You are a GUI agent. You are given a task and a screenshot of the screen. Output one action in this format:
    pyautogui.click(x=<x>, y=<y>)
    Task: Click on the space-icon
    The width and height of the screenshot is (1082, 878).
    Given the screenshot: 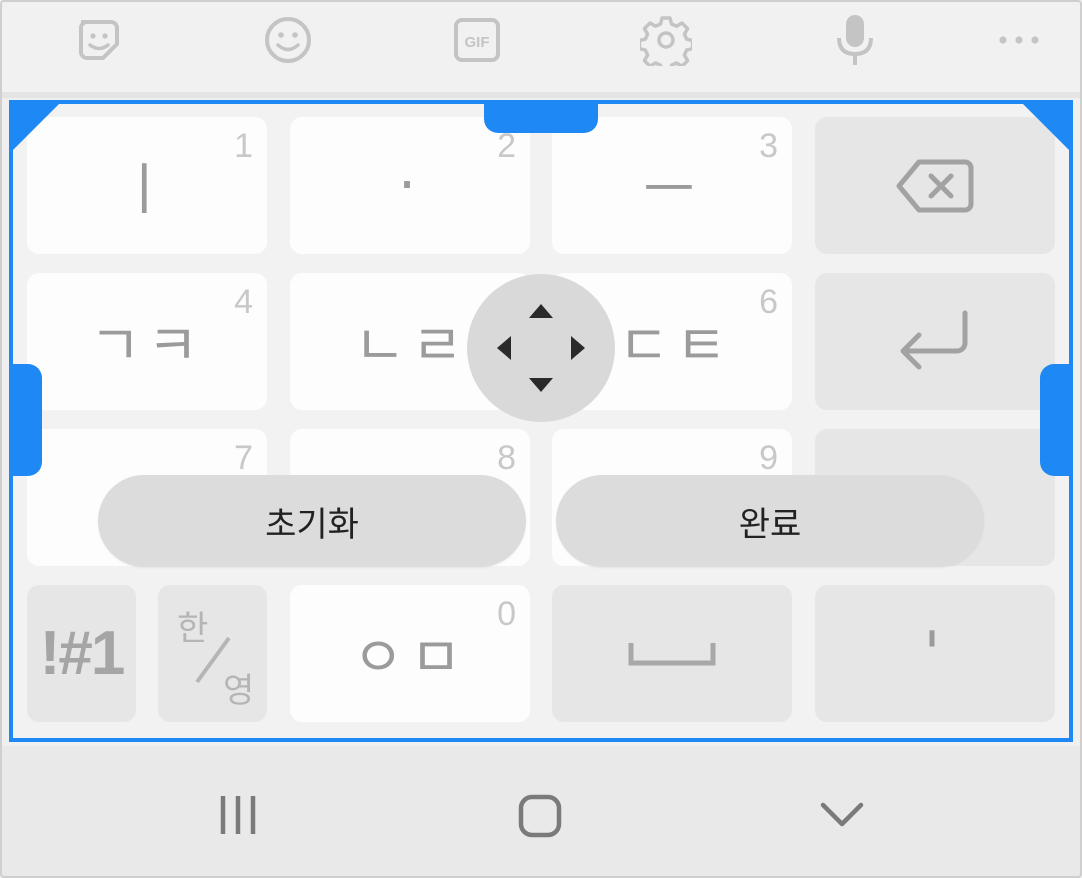 What is the action you would take?
    pyautogui.click(x=672, y=653)
    